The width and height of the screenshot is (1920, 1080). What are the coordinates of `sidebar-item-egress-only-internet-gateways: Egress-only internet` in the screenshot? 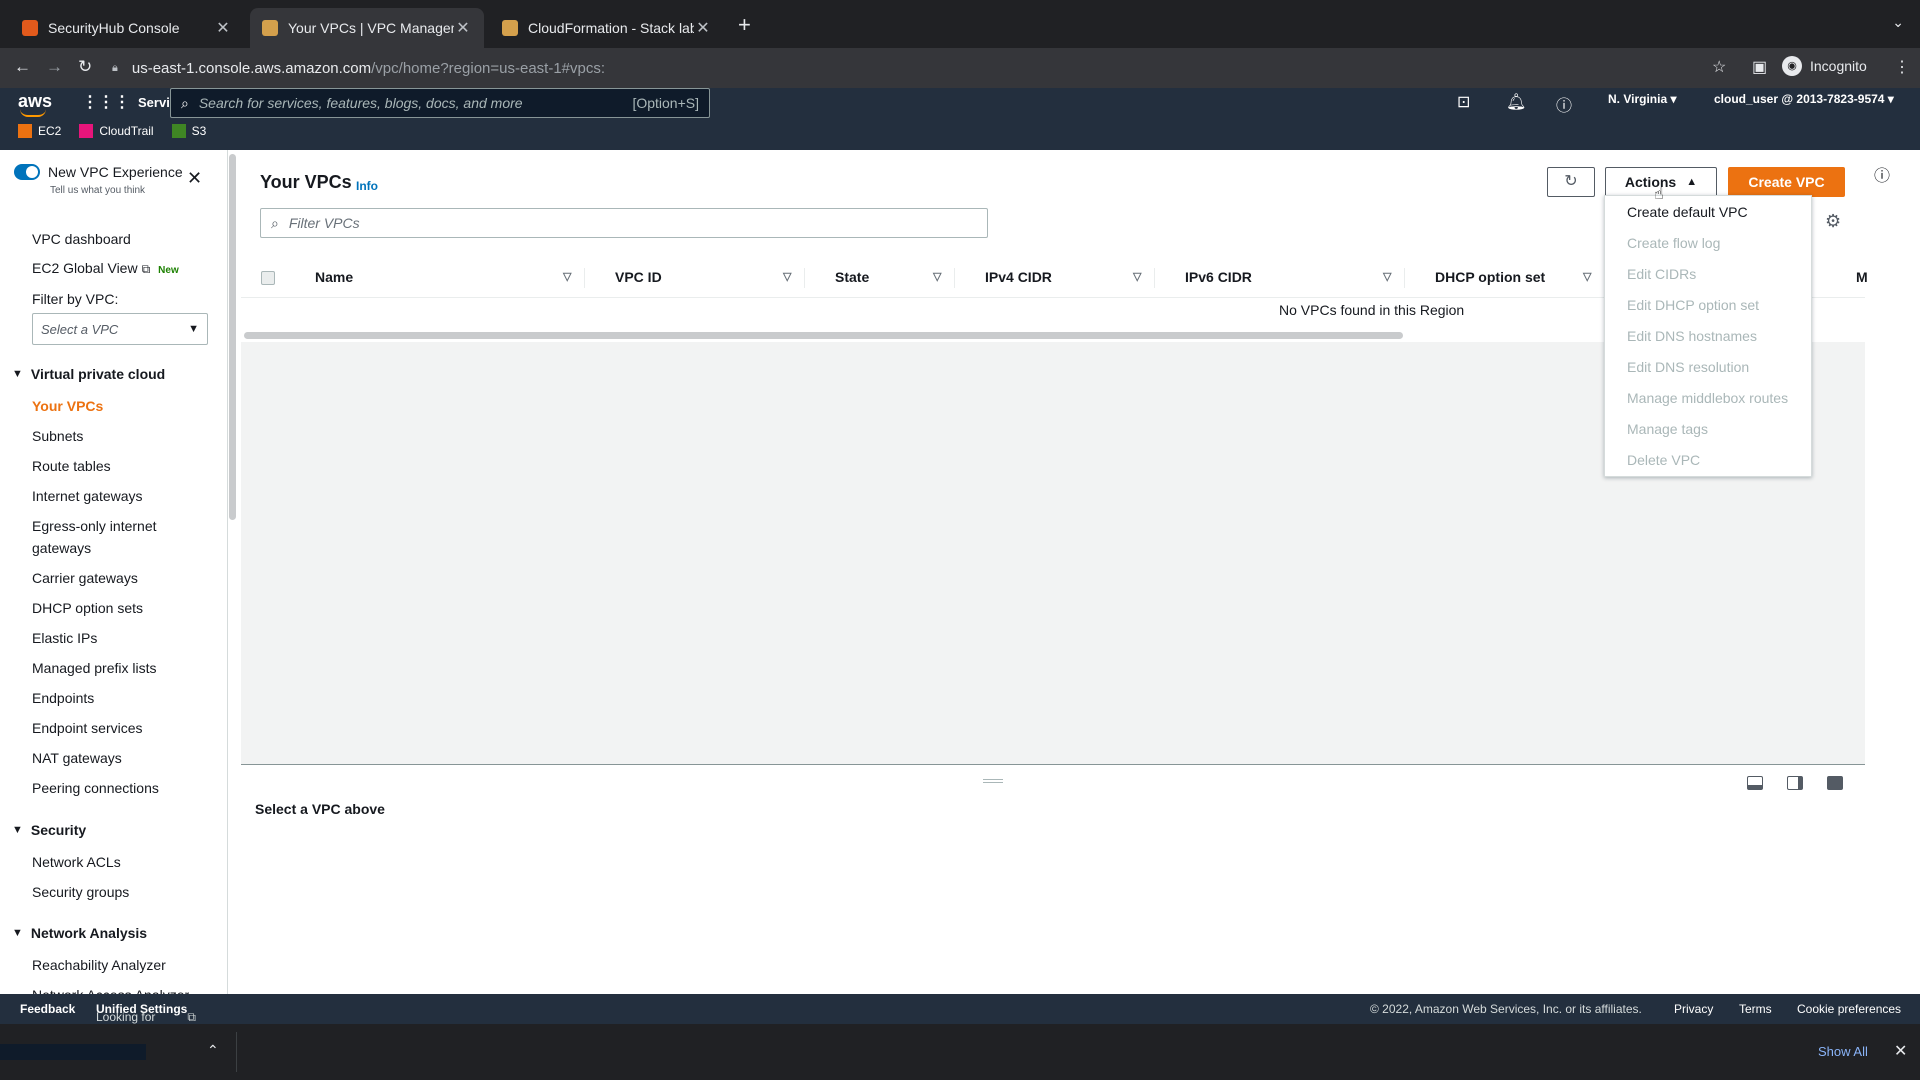 It's located at (94, 526).